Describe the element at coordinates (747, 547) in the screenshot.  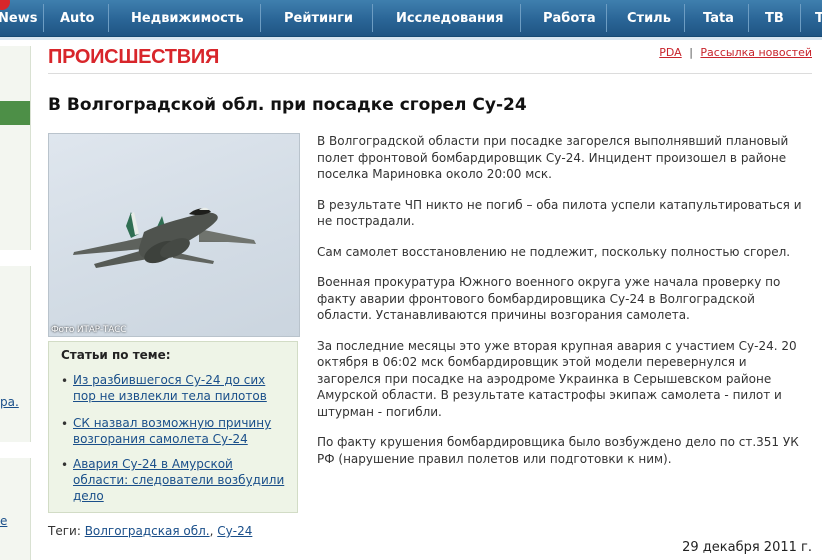
I see `article-date: 29 декабря 2011 г.` at that location.